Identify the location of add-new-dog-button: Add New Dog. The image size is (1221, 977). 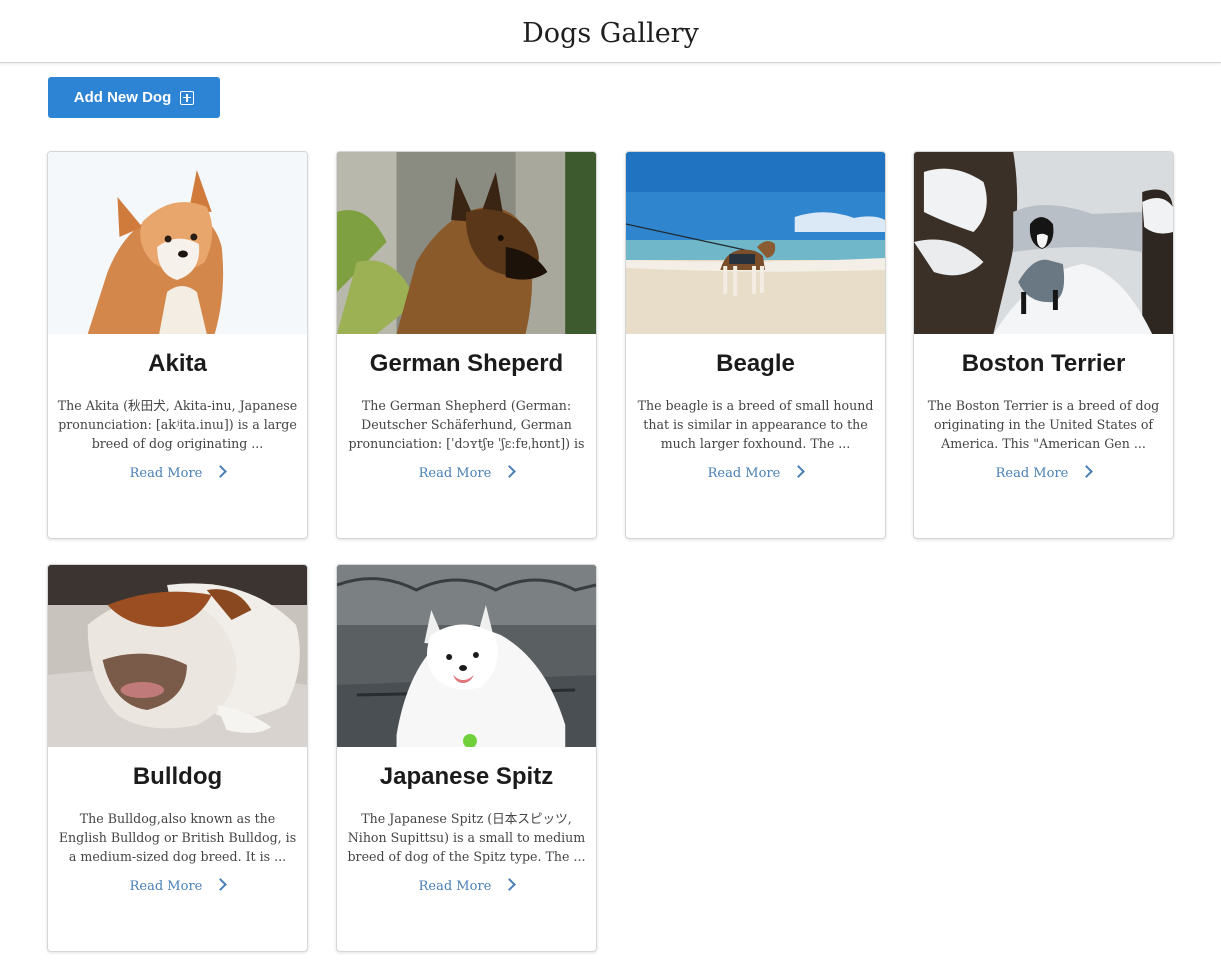
(134, 97).